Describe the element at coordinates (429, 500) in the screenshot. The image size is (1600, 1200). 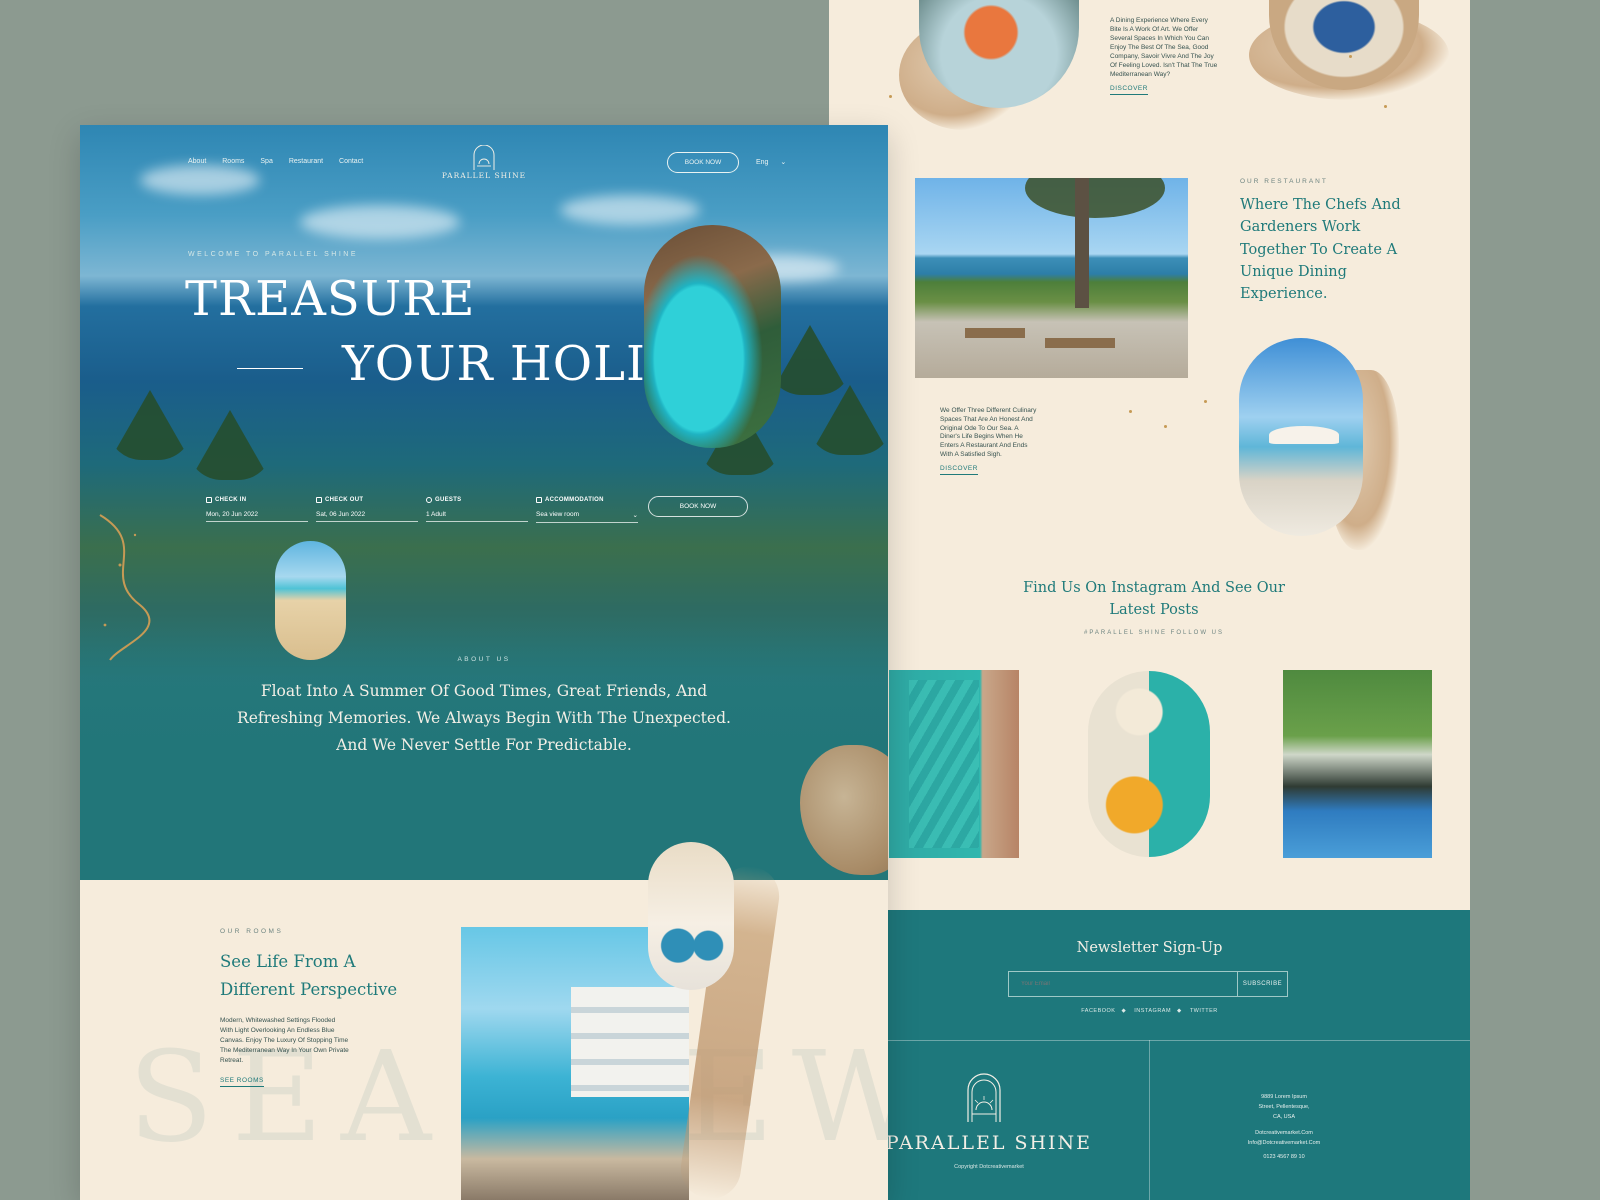
I see `person-icon` at that location.